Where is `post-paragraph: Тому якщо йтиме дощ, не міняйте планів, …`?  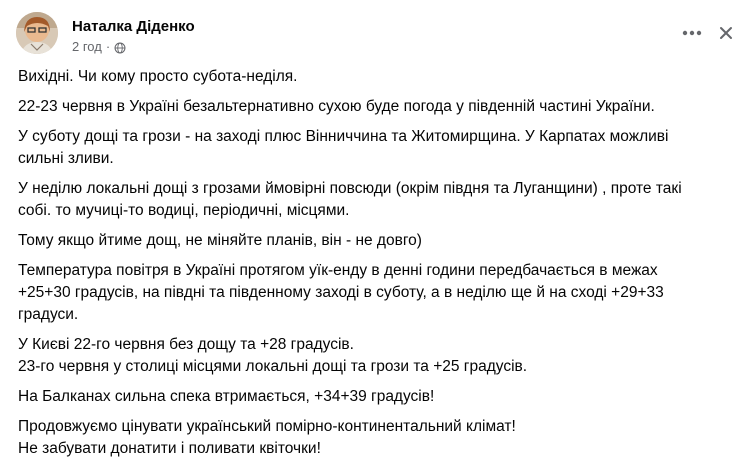
post-paragraph: Тому якщо йтиме дощ, не міняйте планів, … is located at coordinates (376, 241).